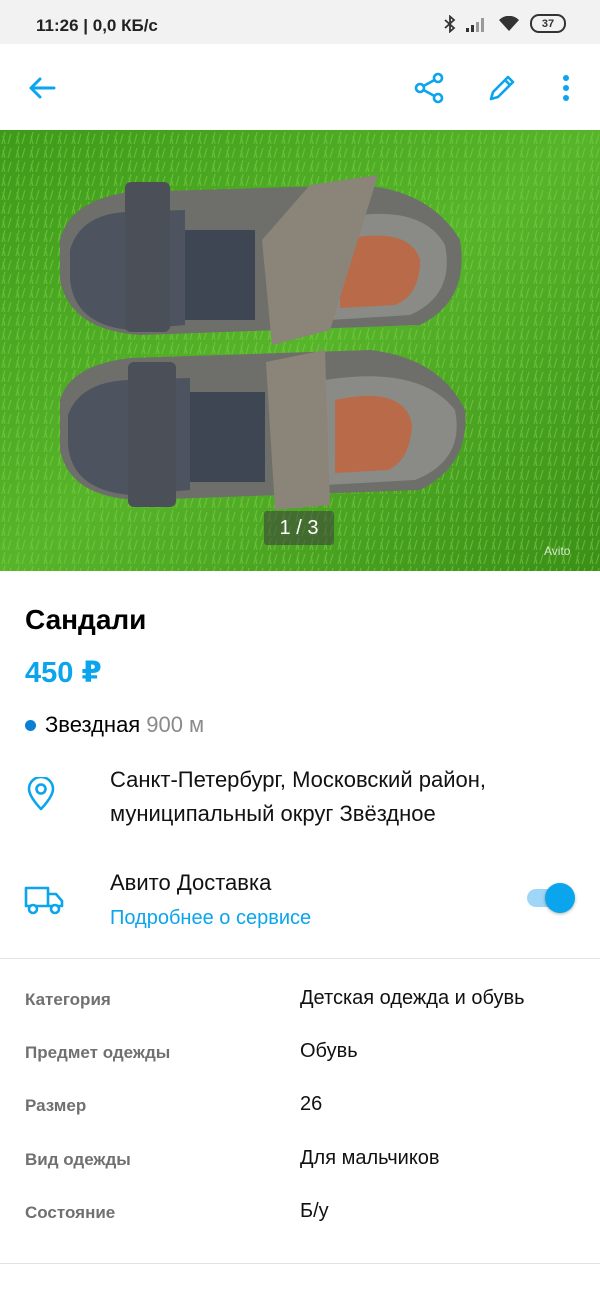 The image size is (600, 1299). What do you see at coordinates (314, 1211) in the screenshot?
I see `param-value: Б/у` at bounding box center [314, 1211].